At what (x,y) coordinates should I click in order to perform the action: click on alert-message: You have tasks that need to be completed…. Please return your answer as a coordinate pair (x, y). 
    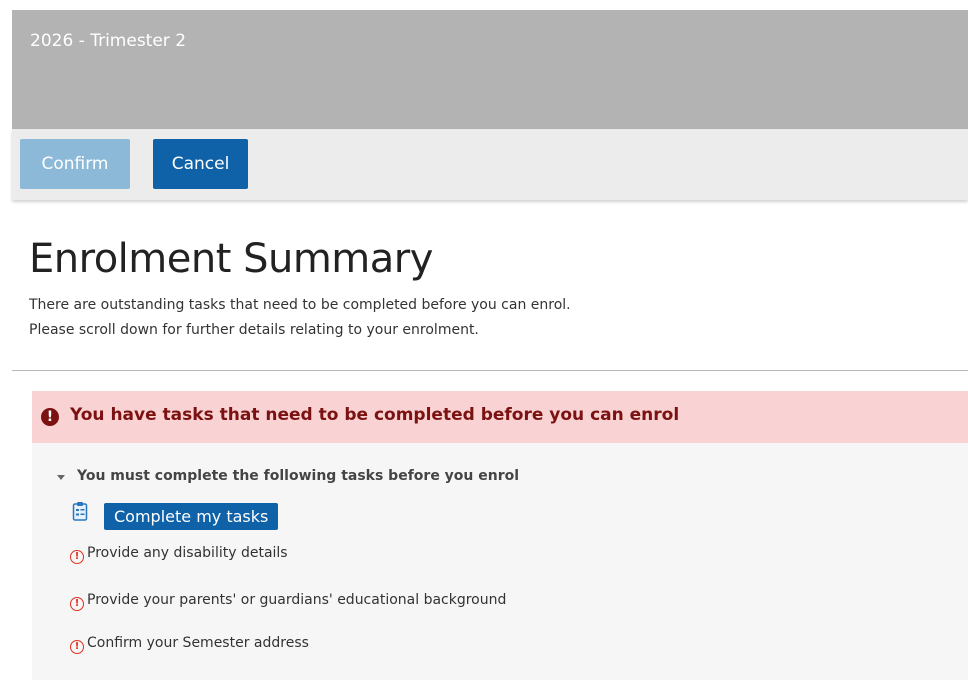
    Looking at the image, I should click on (375, 415).